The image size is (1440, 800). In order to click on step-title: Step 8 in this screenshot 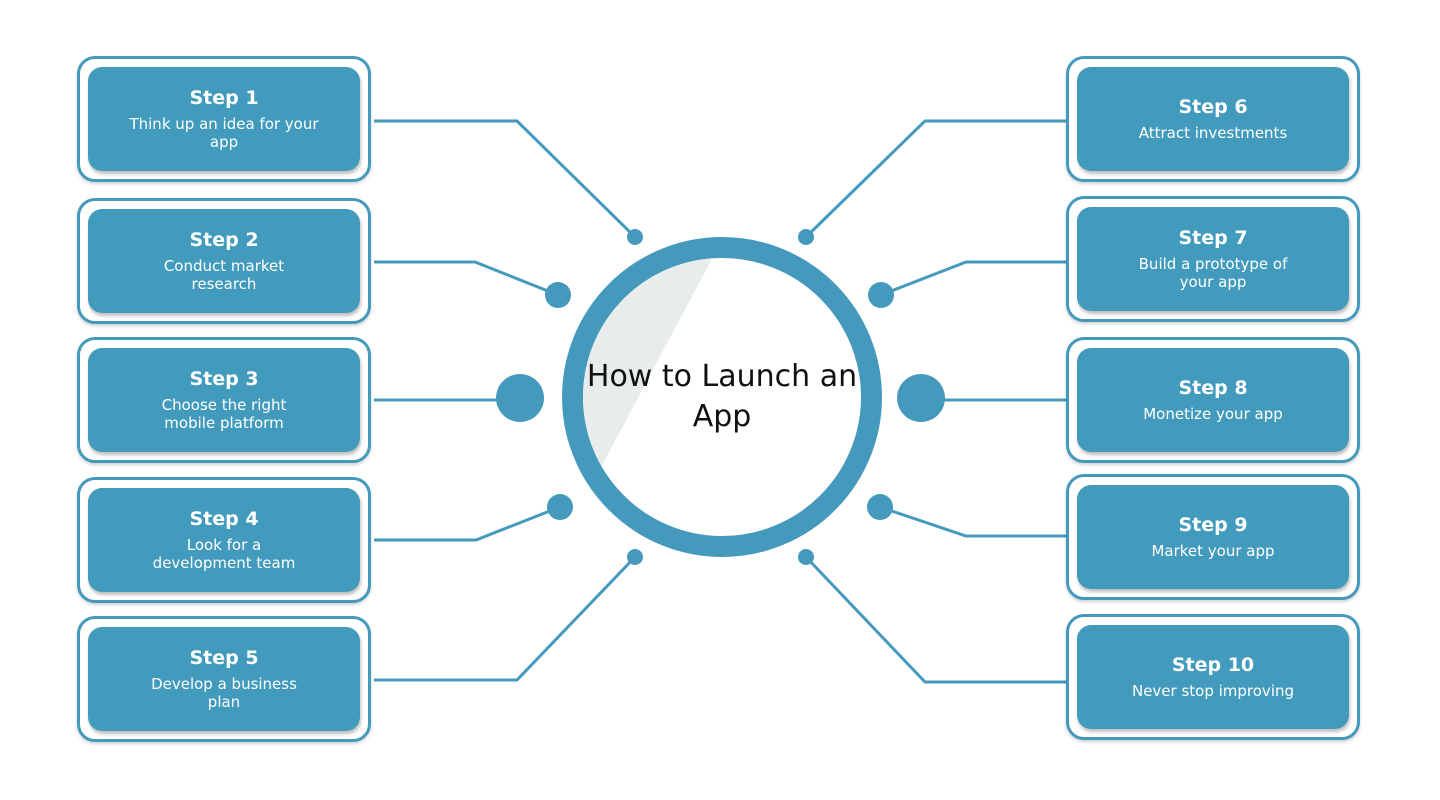, I will do `click(1213, 388)`.